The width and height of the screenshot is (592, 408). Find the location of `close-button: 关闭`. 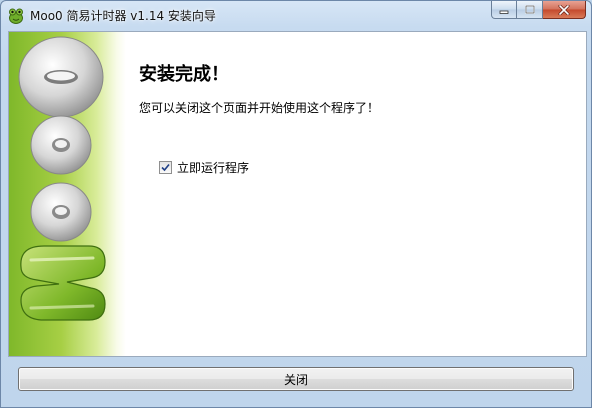

close-button: 关闭 is located at coordinates (296, 379).